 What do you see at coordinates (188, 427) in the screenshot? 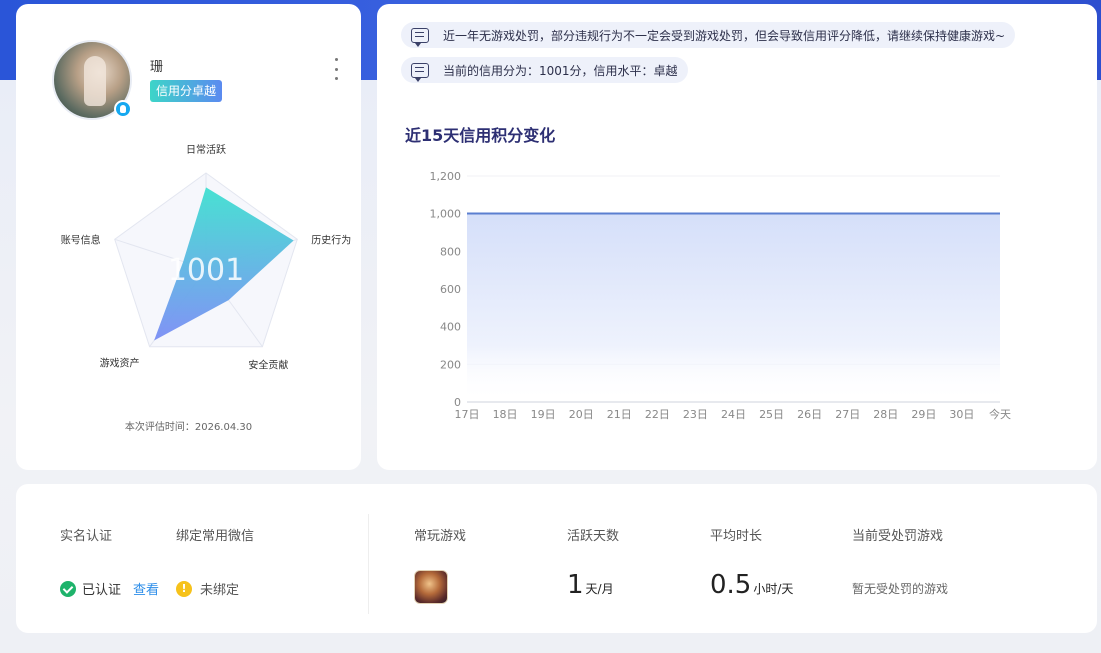
I see `evaluation-time: 本次评估时间：2026.04.30` at bounding box center [188, 427].